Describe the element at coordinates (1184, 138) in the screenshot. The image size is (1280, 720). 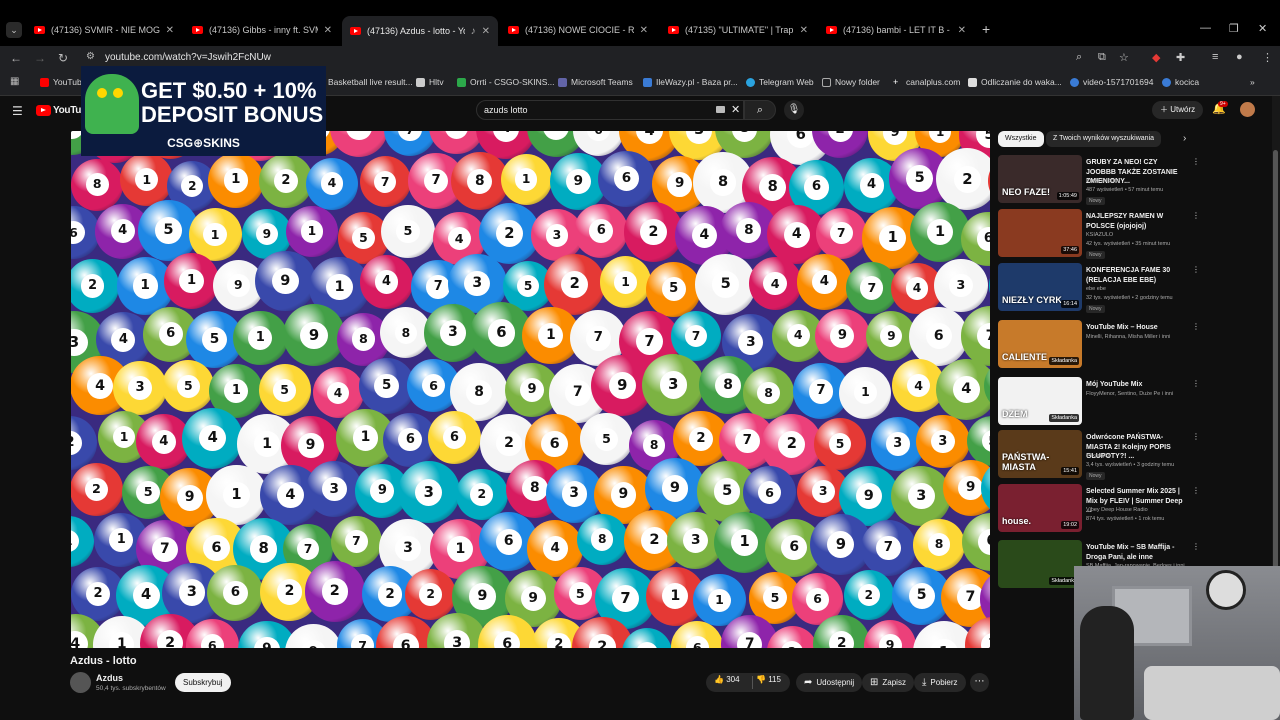
I see `chevron-right-icon: ›` at that location.